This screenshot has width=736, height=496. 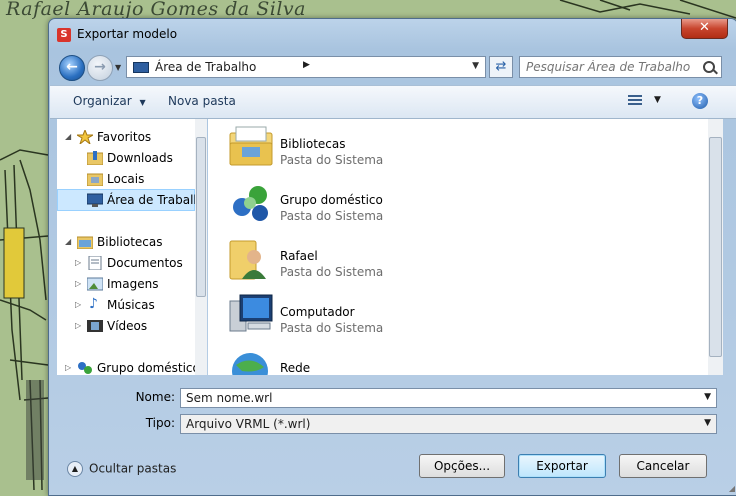 What do you see at coordinates (160, 423) in the screenshot?
I see `type-label: Tipo:` at bounding box center [160, 423].